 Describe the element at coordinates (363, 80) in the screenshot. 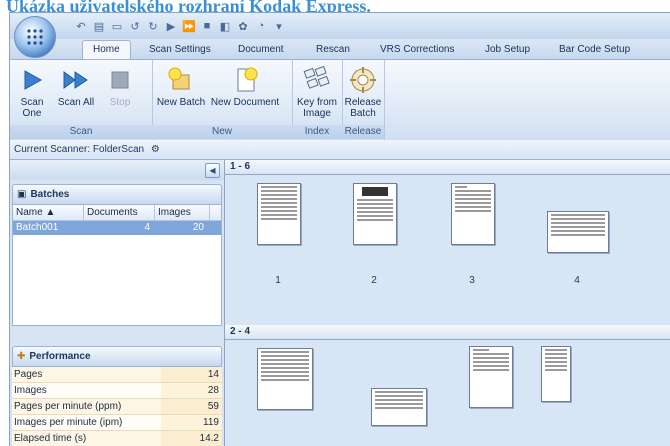

I see `release-batch-icon` at that location.